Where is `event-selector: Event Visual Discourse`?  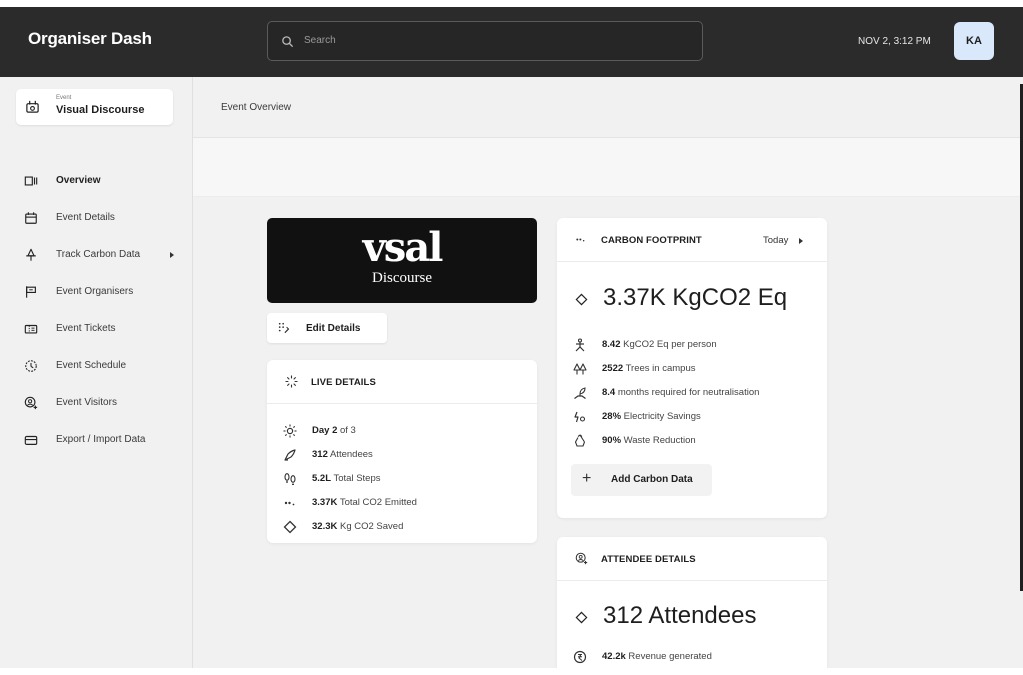
event-selector: Event Visual Discourse is located at coordinates (94, 107).